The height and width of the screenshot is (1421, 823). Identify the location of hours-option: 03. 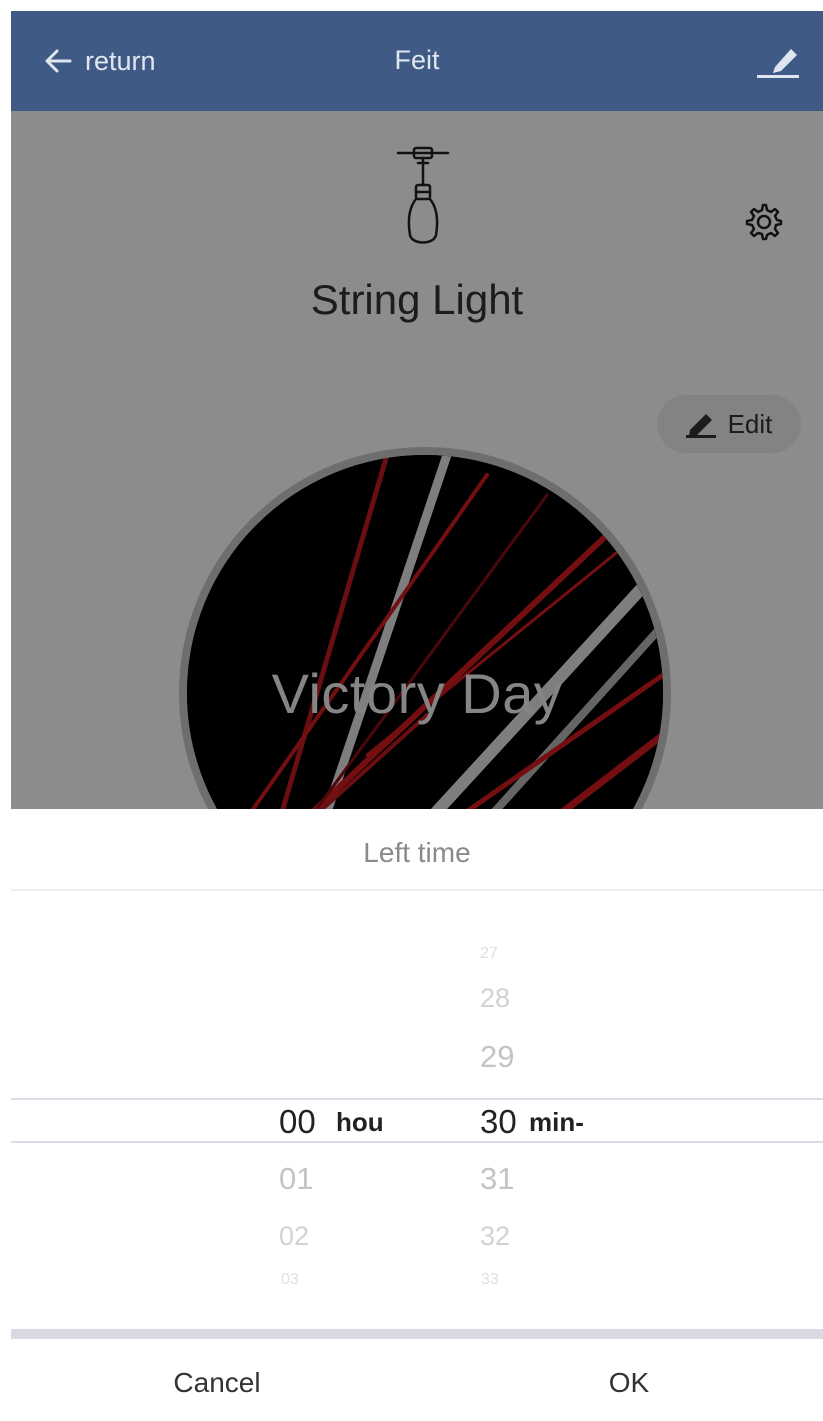
(341, 1280).